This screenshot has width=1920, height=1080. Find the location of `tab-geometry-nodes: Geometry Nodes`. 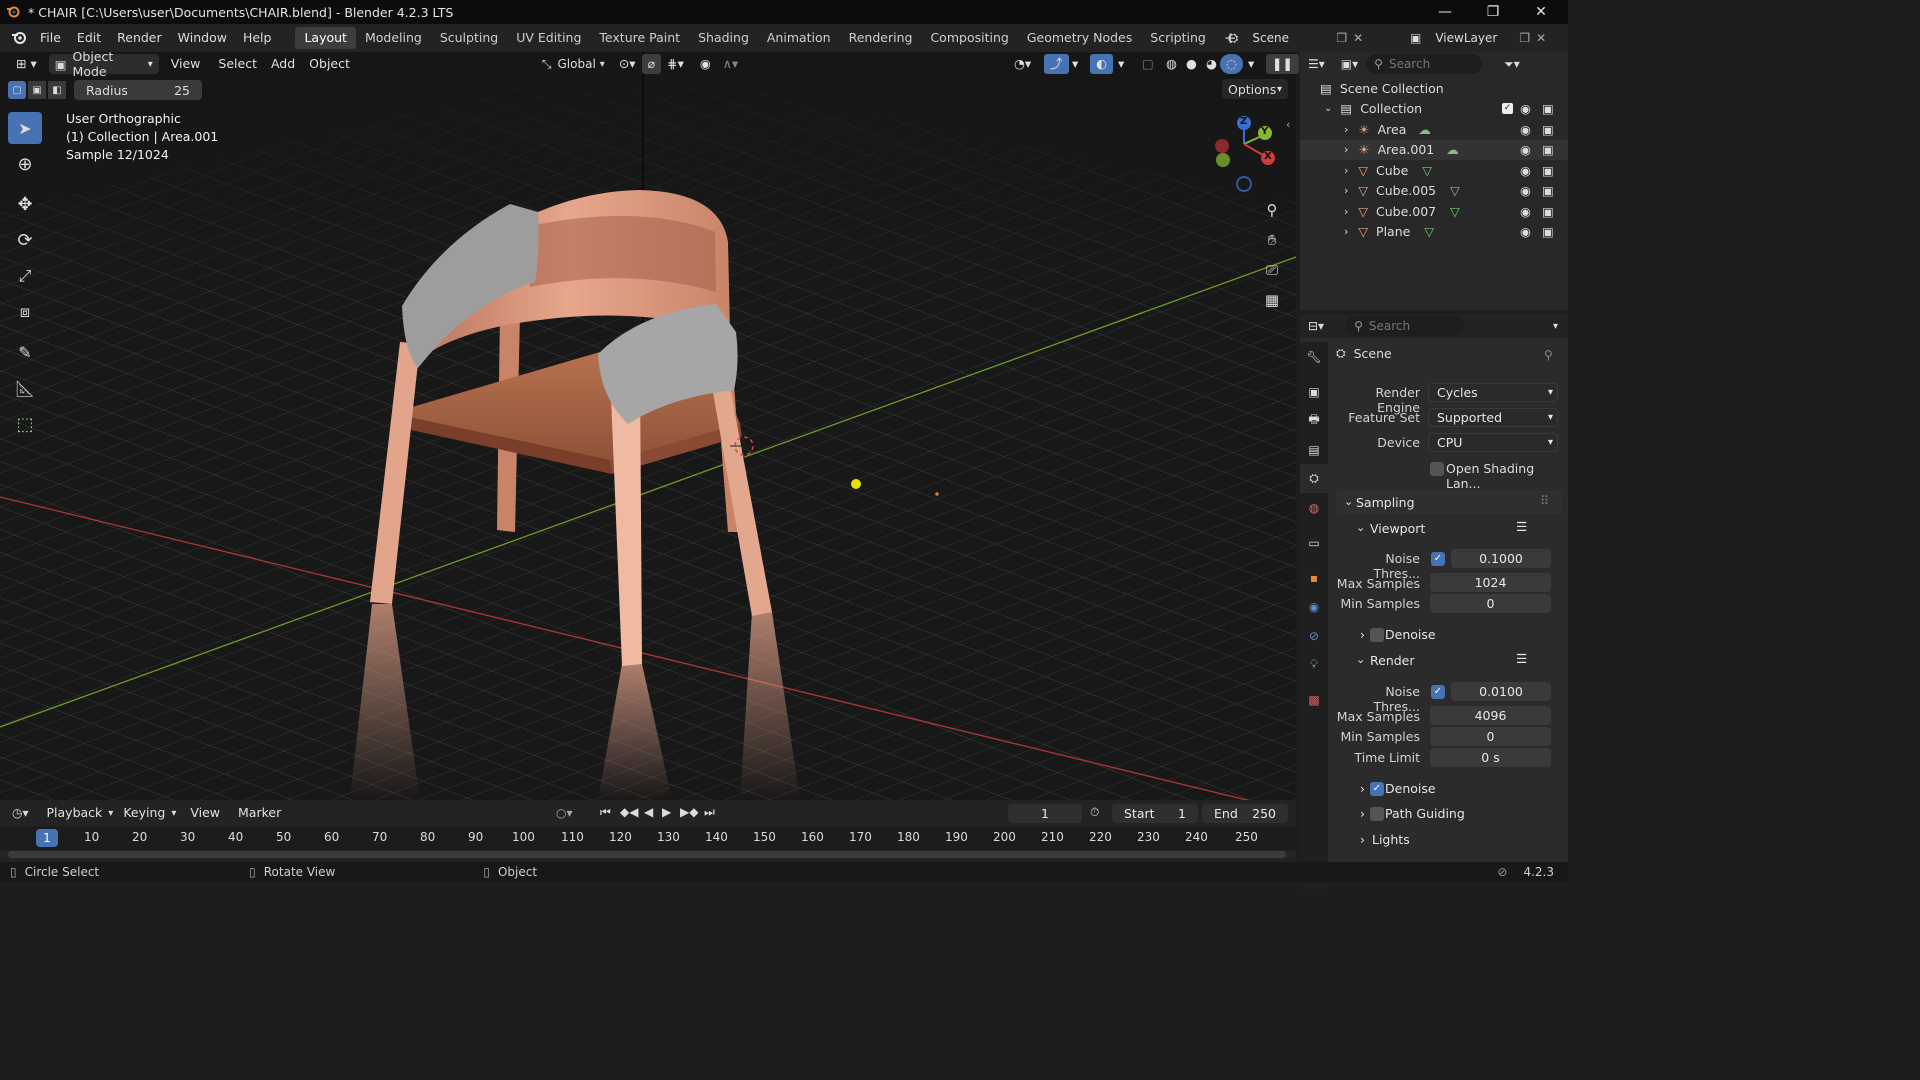

tab-geometry-nodes: Geometry Nodes is located at coordinates (1079, 38).